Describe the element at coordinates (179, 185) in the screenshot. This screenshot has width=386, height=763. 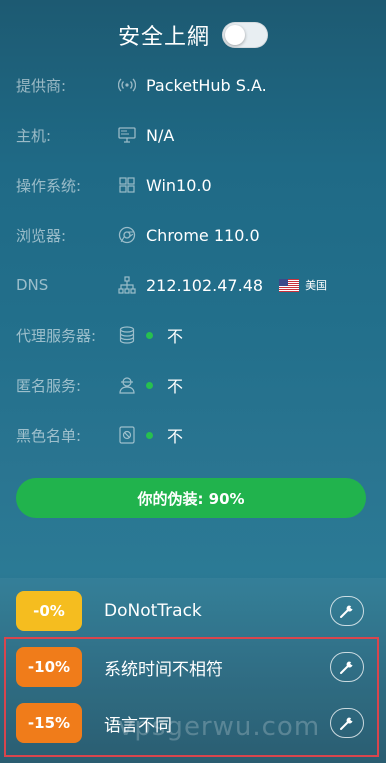
I see `row-value: Win10.0` at that location.